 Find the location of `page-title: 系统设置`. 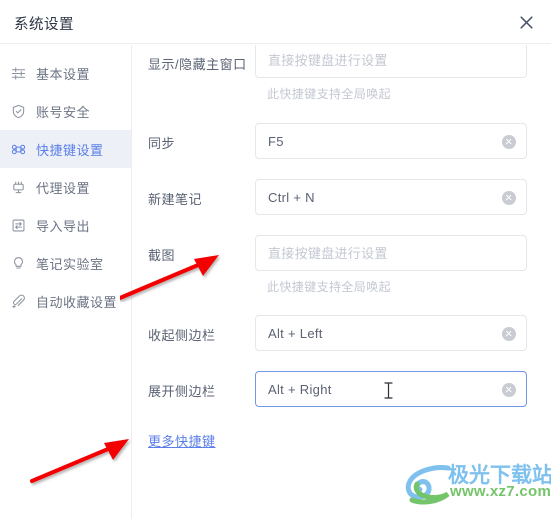

page-title: 系统设置 is located at coordinates (44, 25).